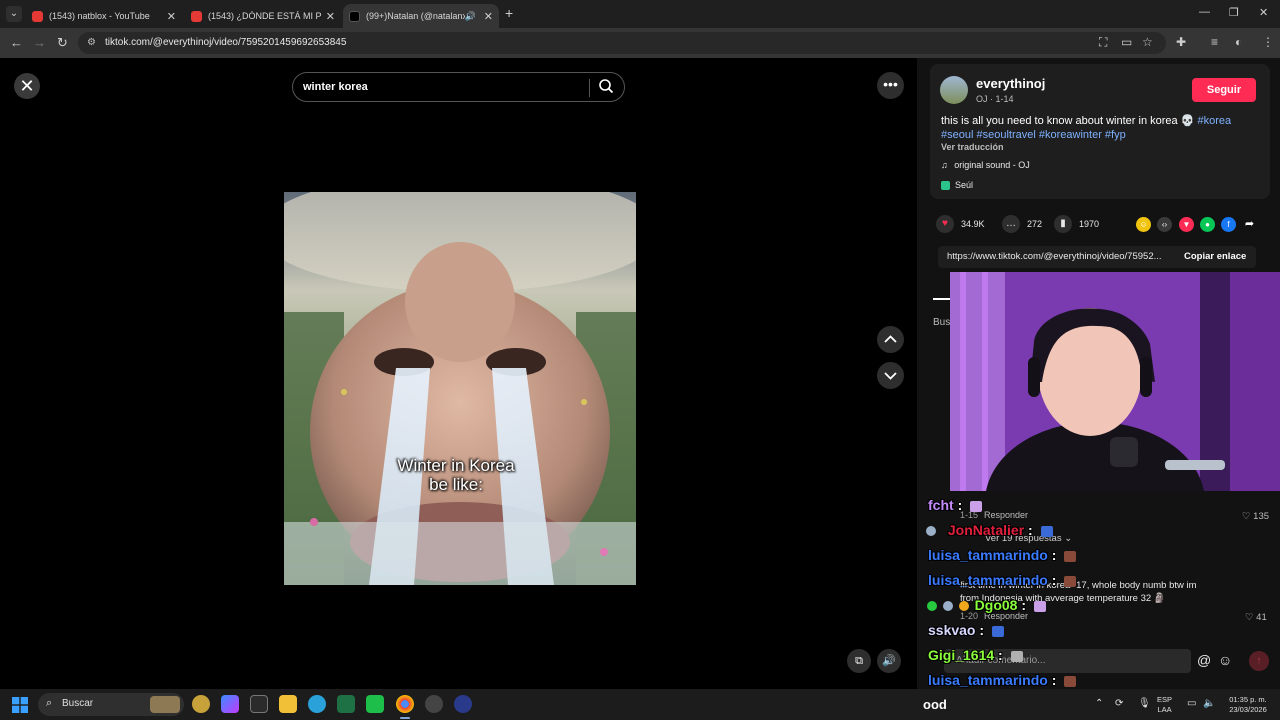  I want to click on window-close-icon: ✕, so click(1263, 12).